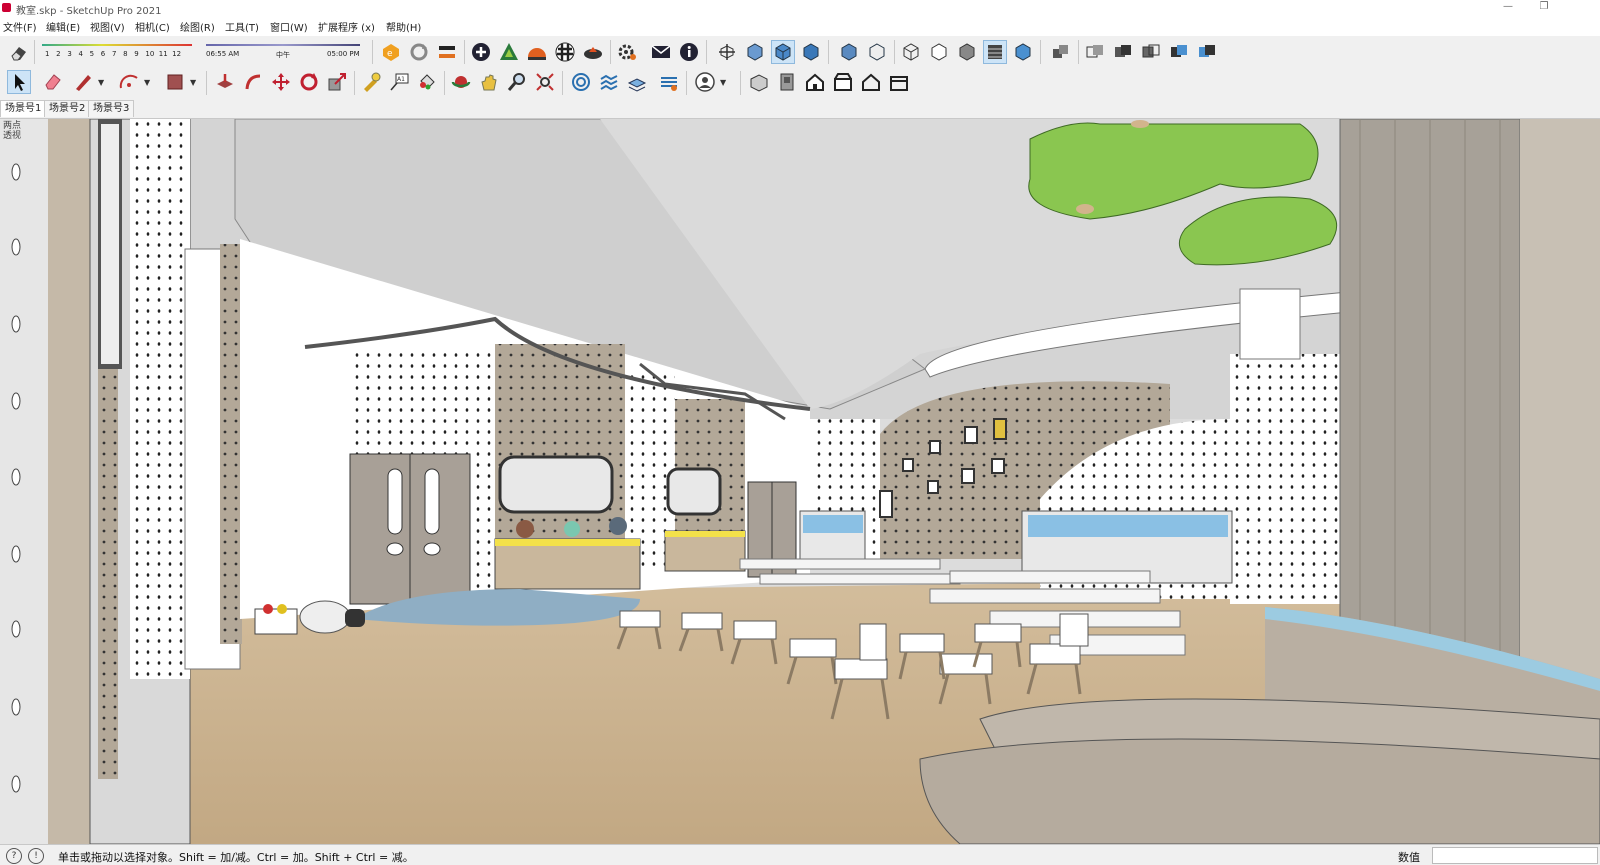 This screenshot has width=1600, height=865. Describe the element at coordinates (609, 82) in the screenshot. I see `sandbox-waves-icon` at that location.